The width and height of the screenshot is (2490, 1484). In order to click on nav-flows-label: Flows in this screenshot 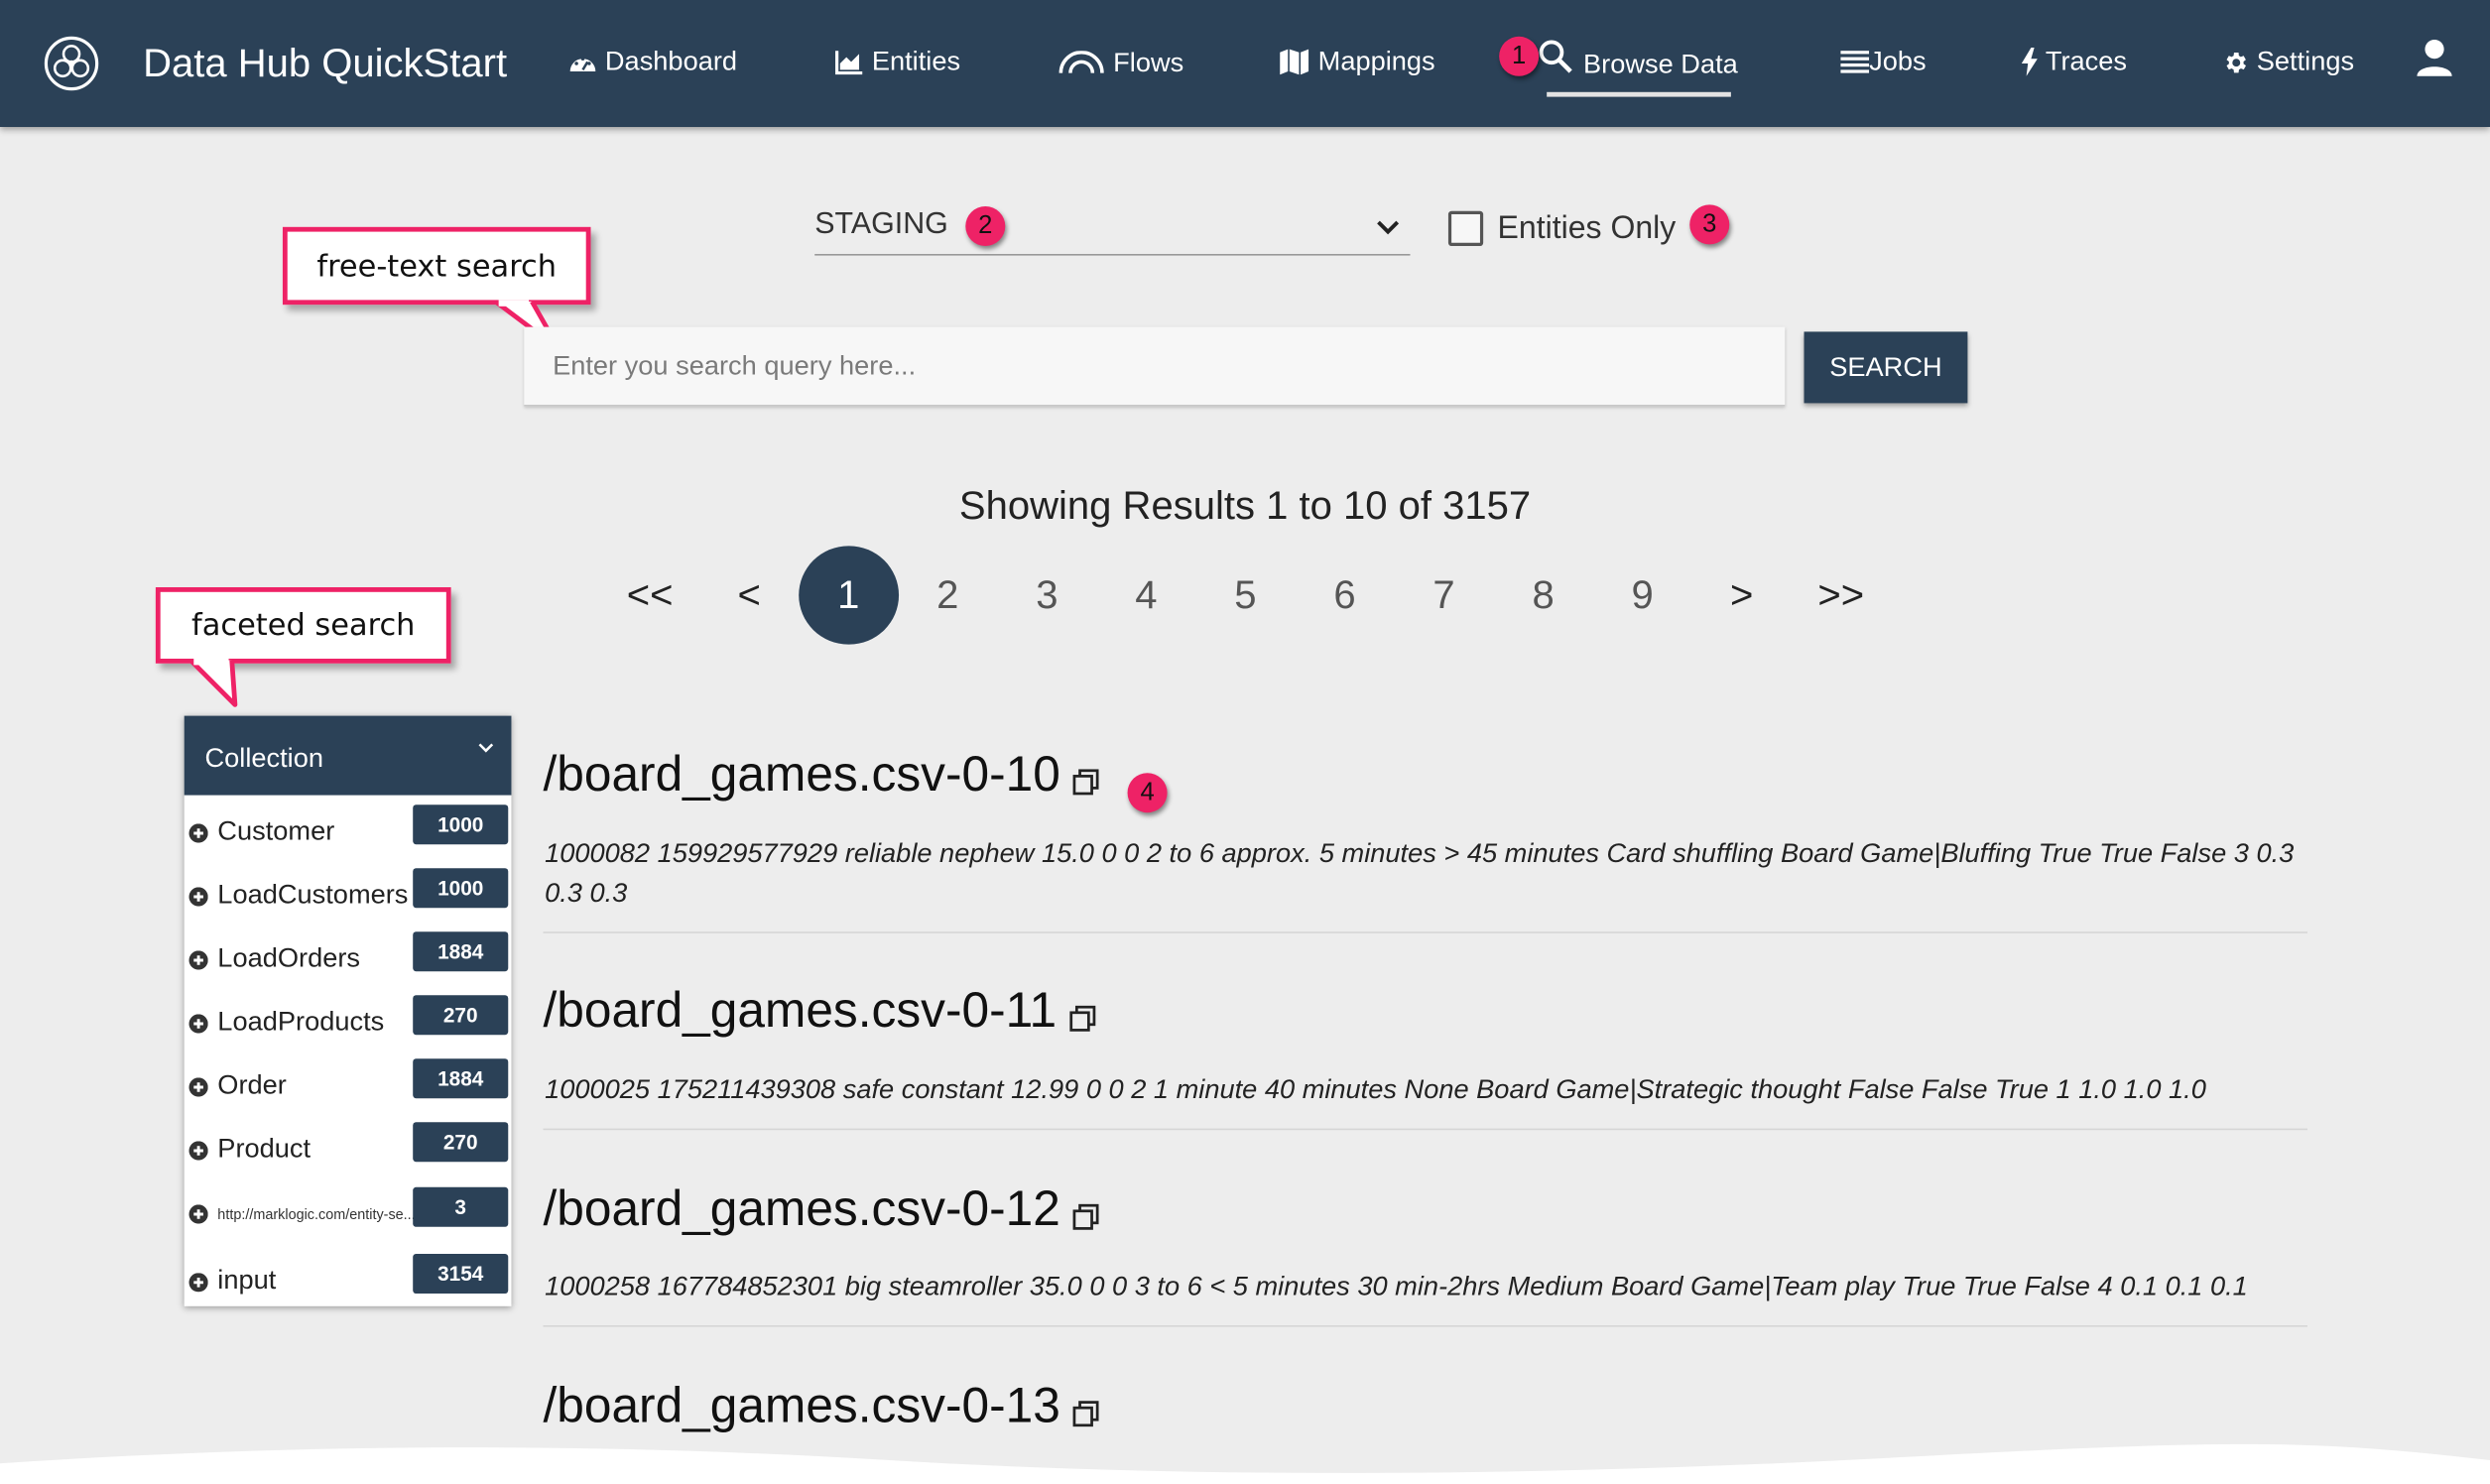, I will do `click(1148, 63)`.